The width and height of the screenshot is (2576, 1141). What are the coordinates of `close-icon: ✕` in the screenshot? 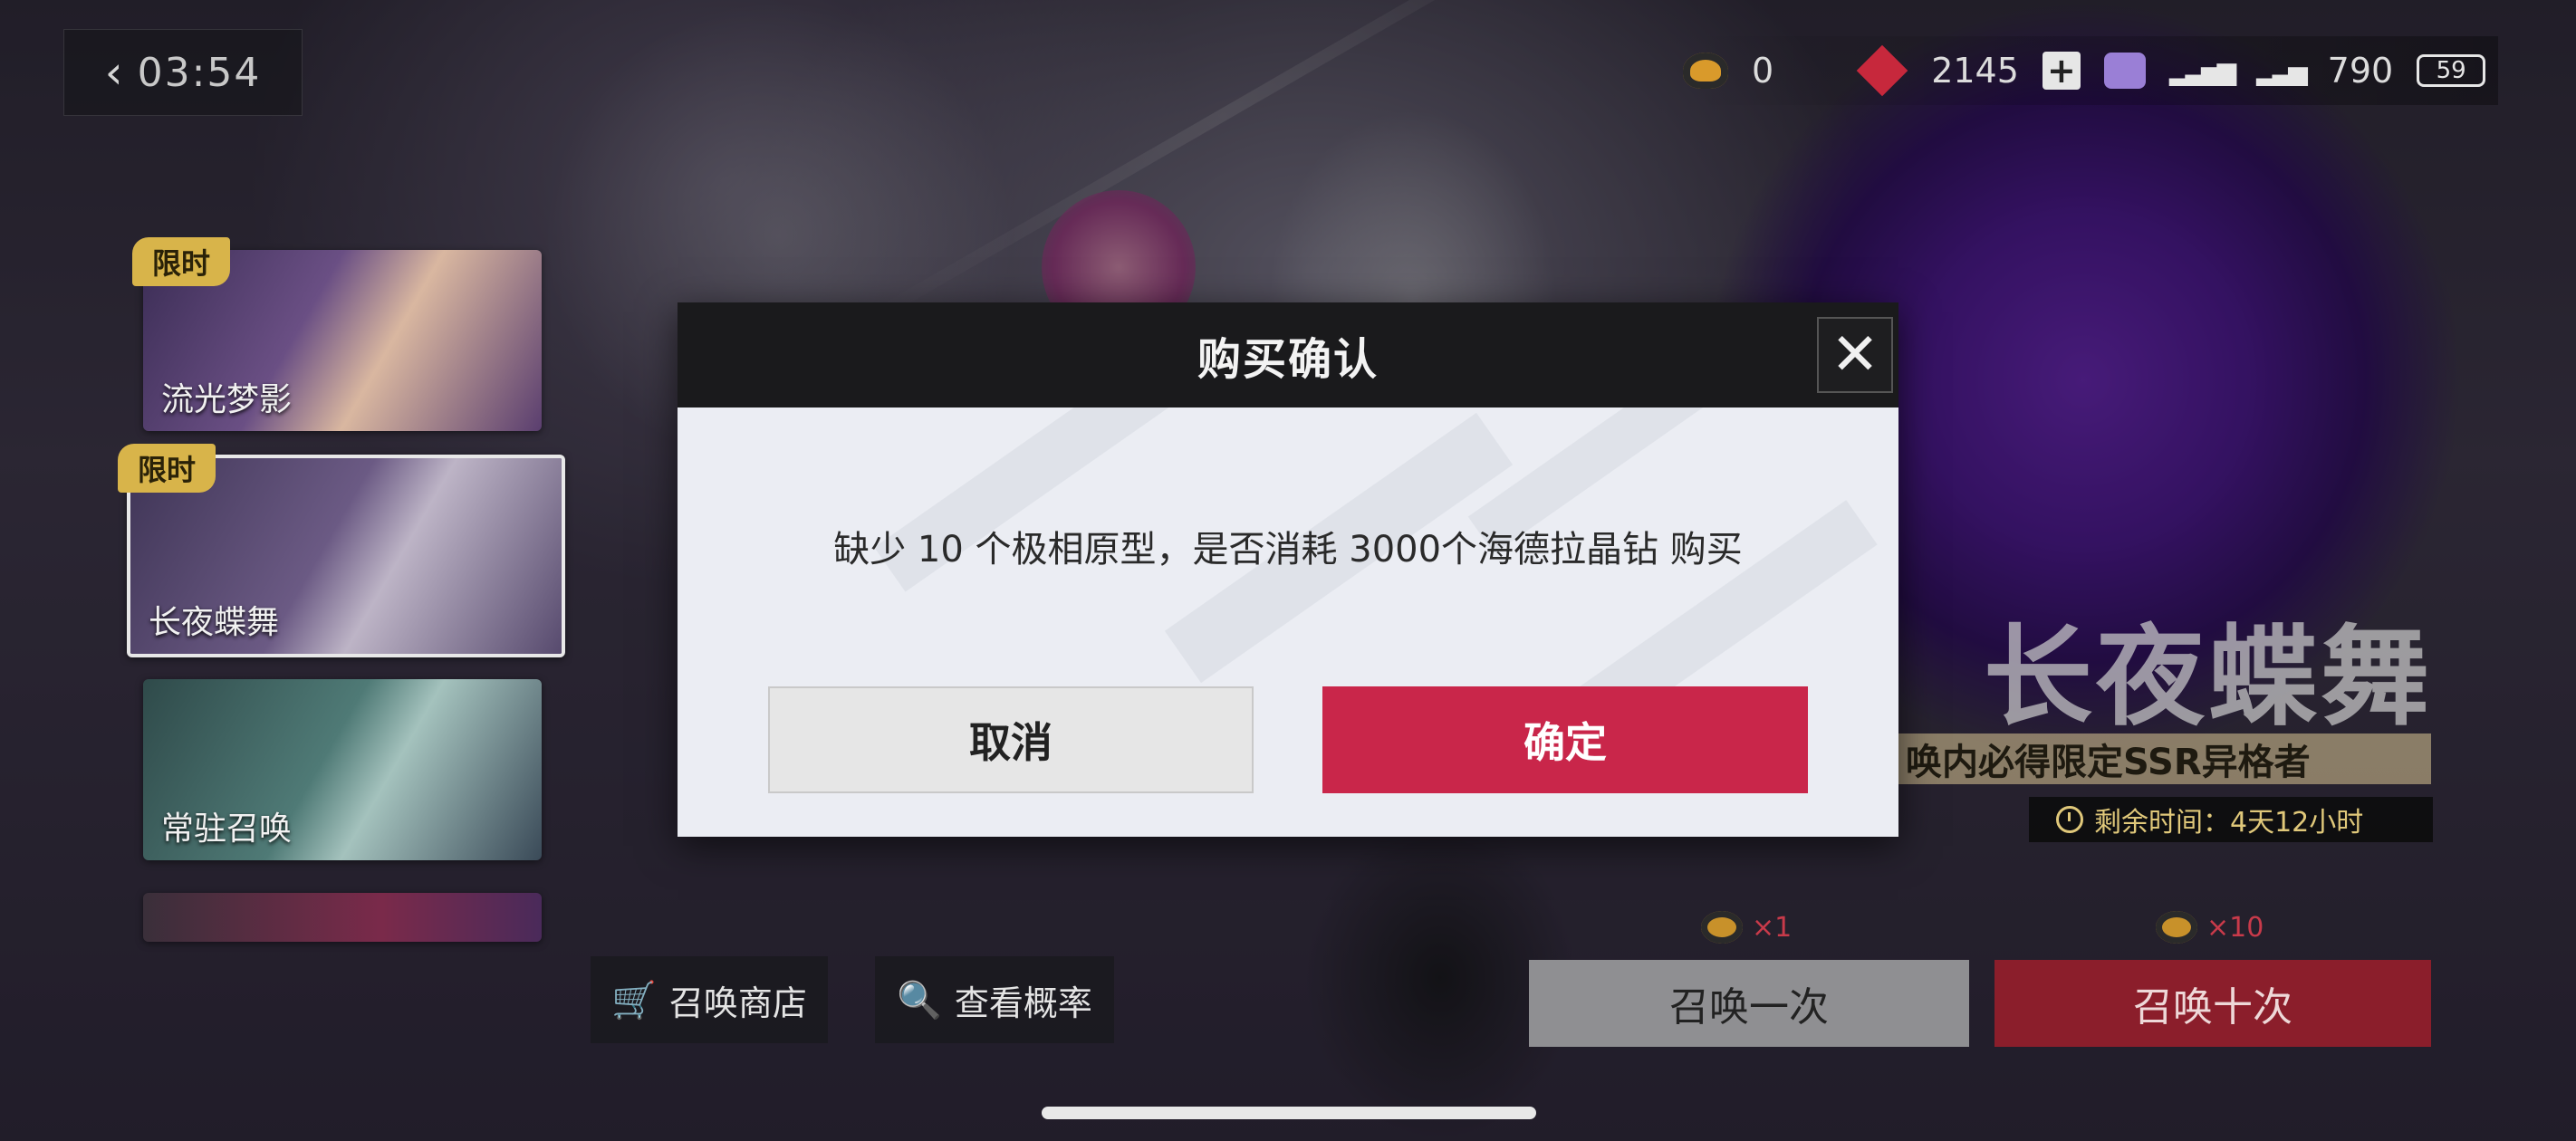 It's located at (1855, 354).